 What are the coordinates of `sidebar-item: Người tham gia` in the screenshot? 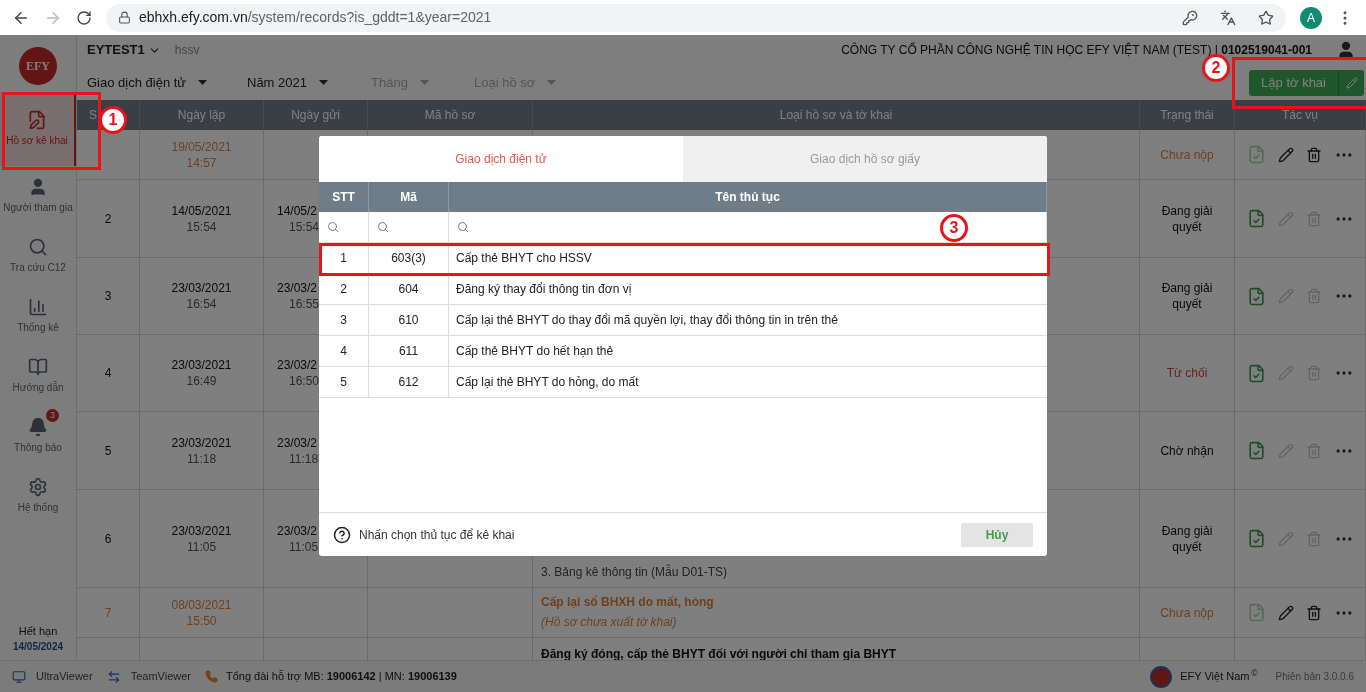 It's located at (38, 196).